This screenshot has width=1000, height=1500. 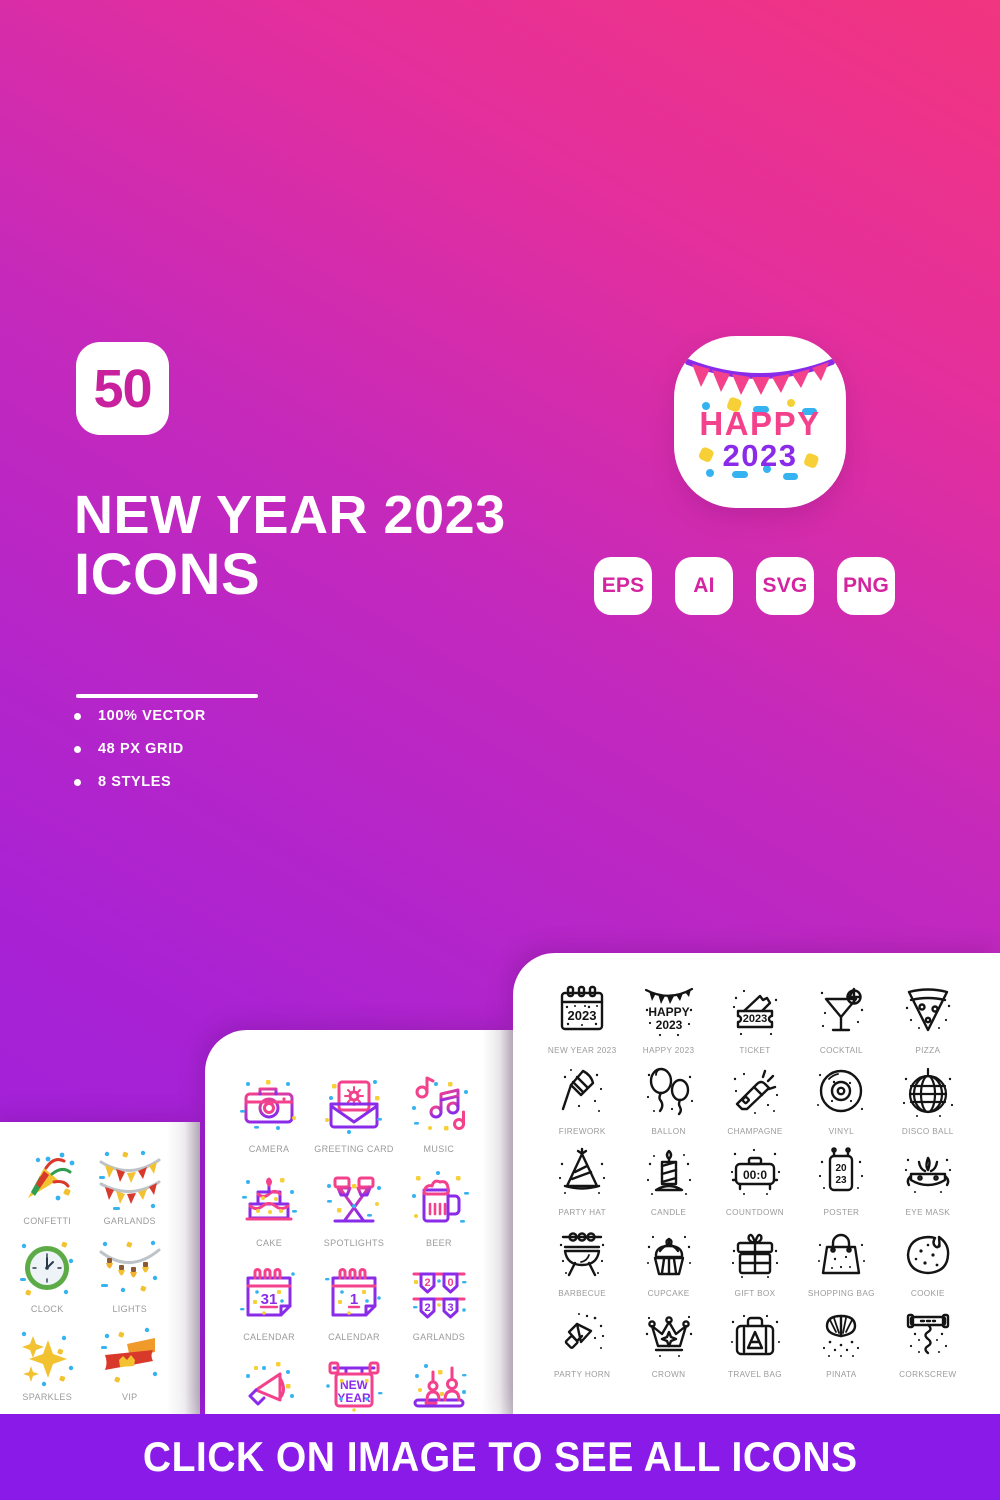 I want to click on icon-cell-travel-bag: TRAVEL BAG, so click(x=755, y=1341).